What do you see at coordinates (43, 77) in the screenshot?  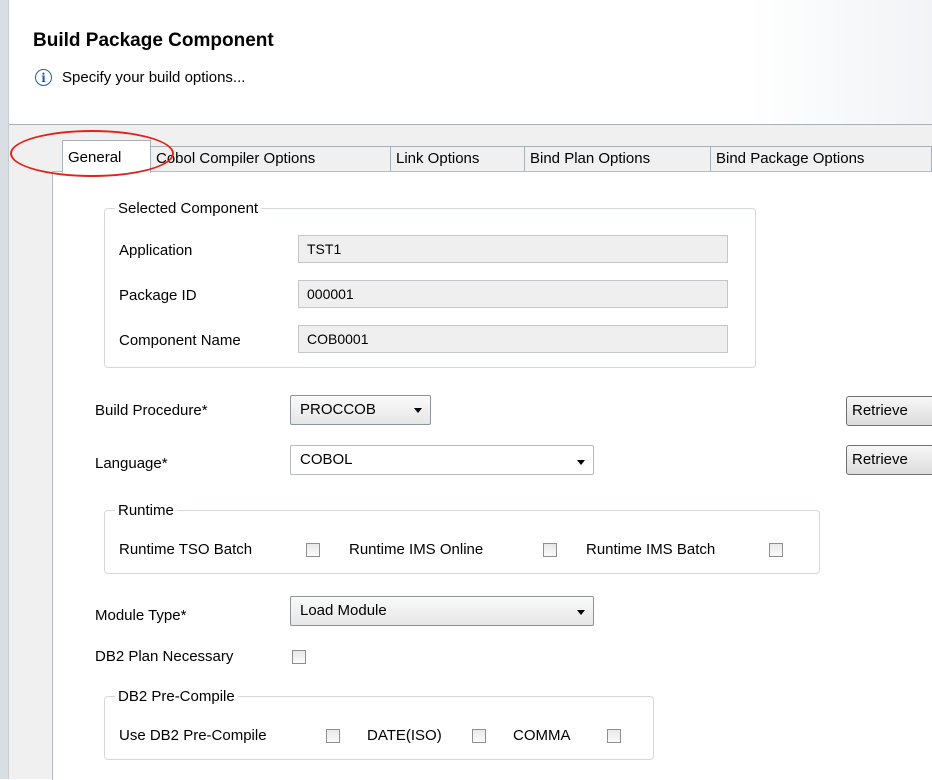 I see `info-icon: i` at bounding box center [43, 77].